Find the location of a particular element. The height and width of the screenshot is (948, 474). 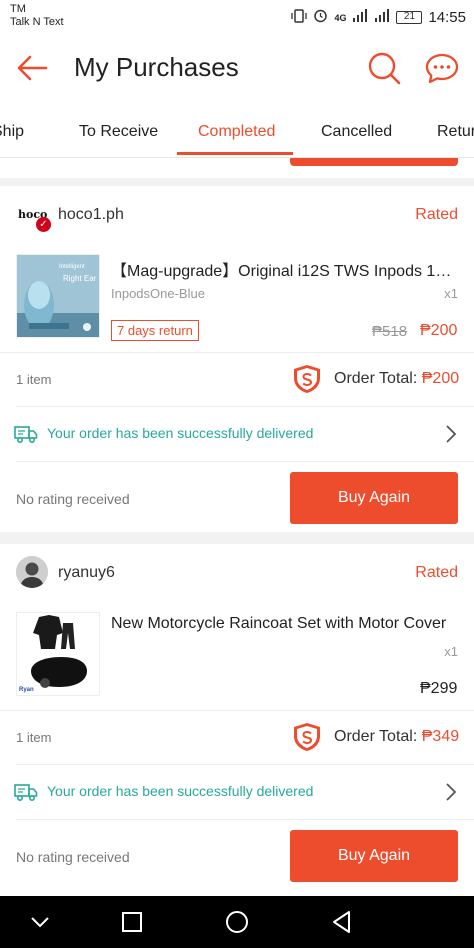

original-price: ₱518 is located at coordinates (390, 331).